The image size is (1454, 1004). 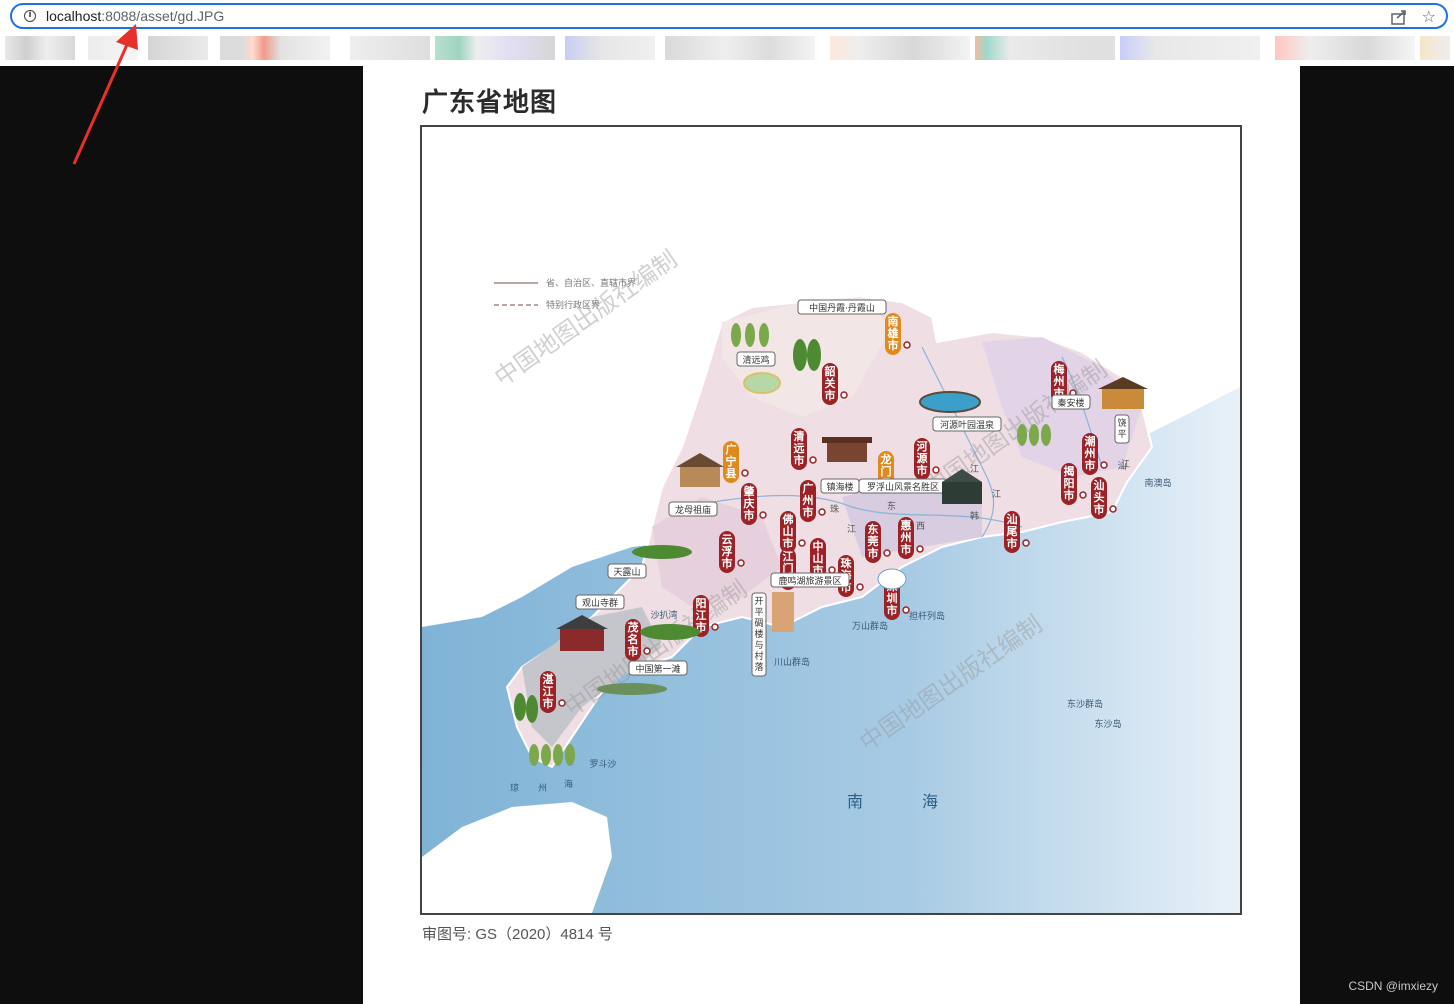 What do you see at coordinates (922, 446) in the screenshot?
I see `city-badge-char: 河` at bounding box center [922, 446].